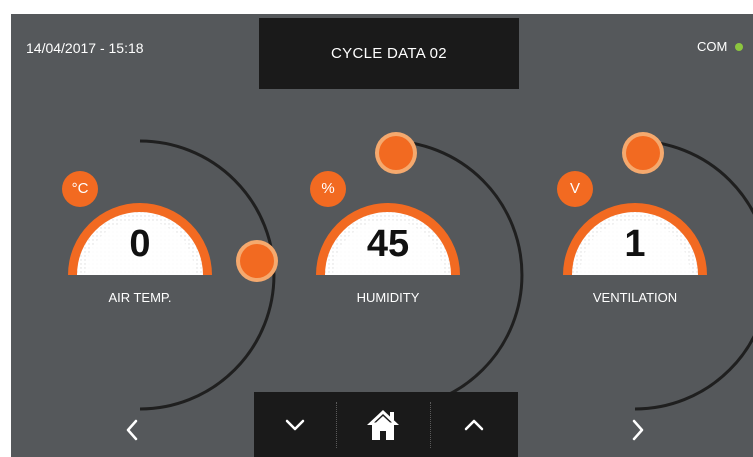  I want to click on chevron-down-icon, so click(295, 424).